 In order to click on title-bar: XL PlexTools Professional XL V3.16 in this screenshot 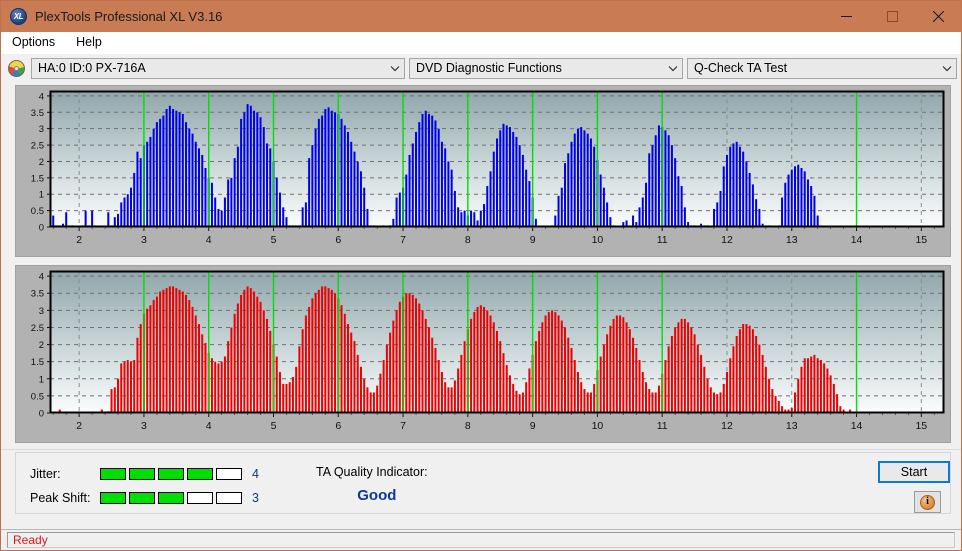, I will do `click(481, 16)`.